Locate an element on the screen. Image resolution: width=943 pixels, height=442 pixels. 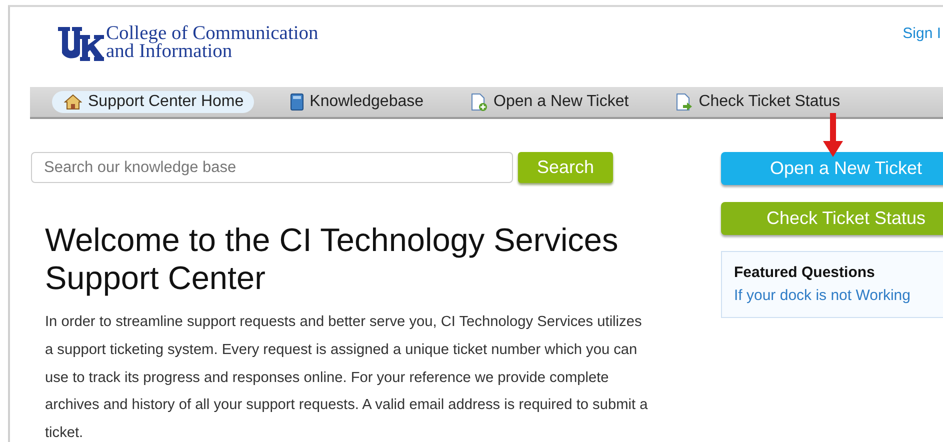
document-plus-icon is located at coordinates (479, 102).